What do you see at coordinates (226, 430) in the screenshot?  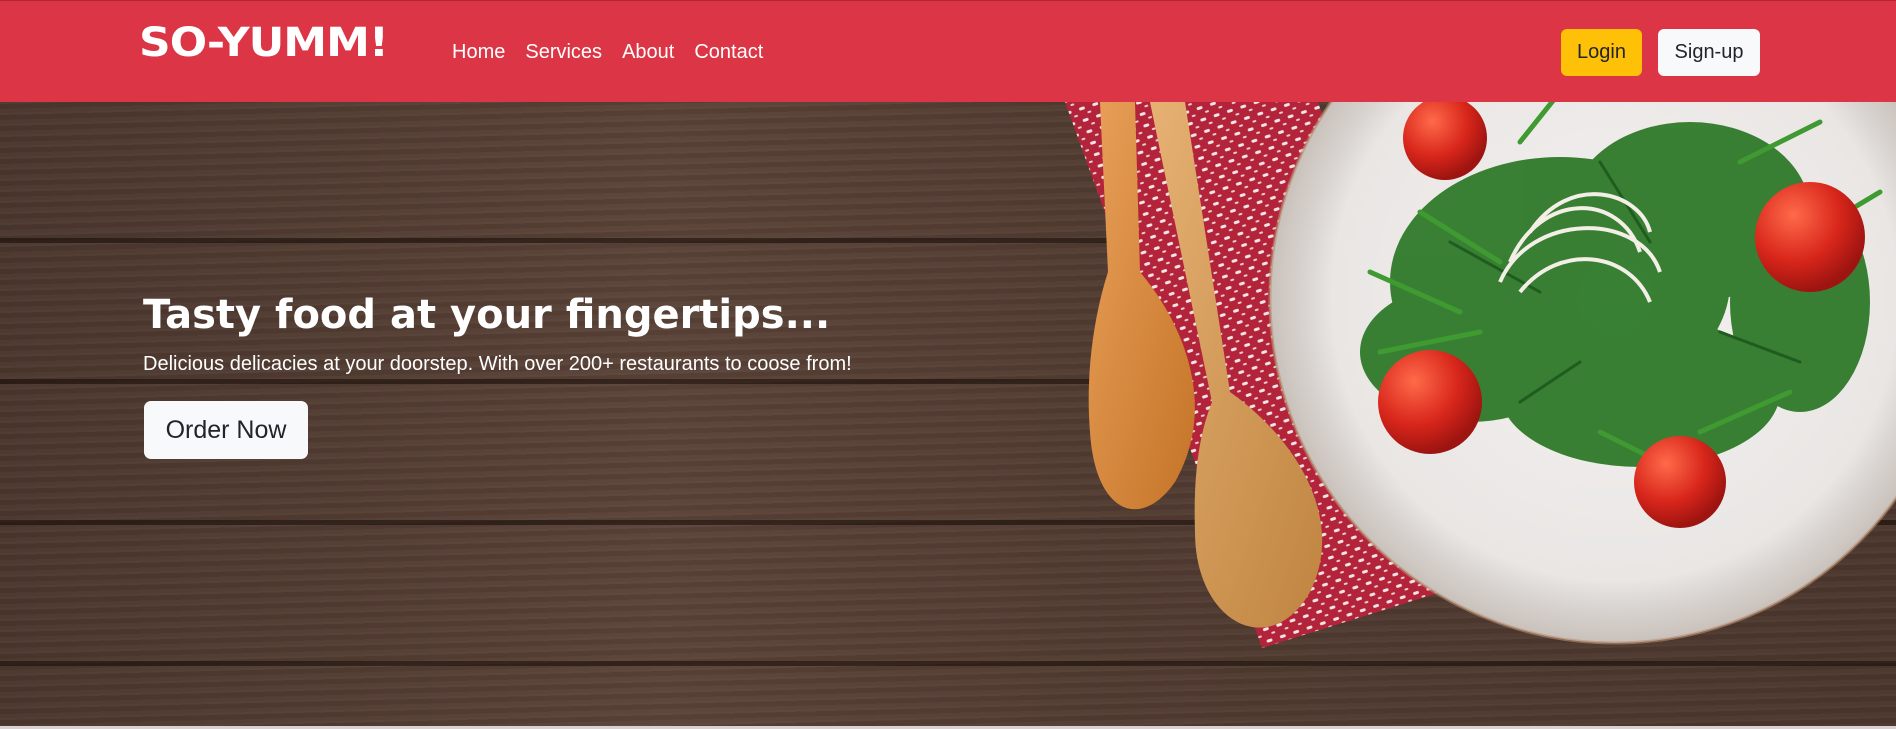 I see `order-now-button: Order Now` at bounding box center [226, 430].